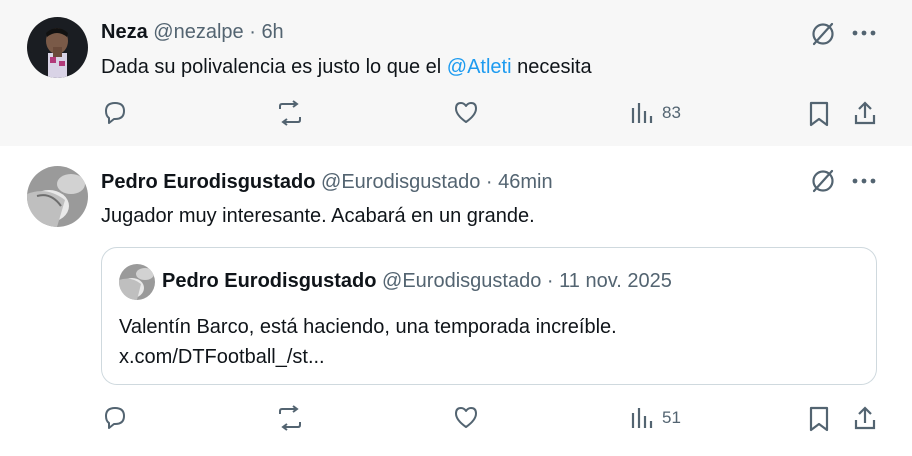 The image size is (912, 456). Describe the element at coordinates (655, 418) in the screenshot. I see `views-button: 51` at that location.